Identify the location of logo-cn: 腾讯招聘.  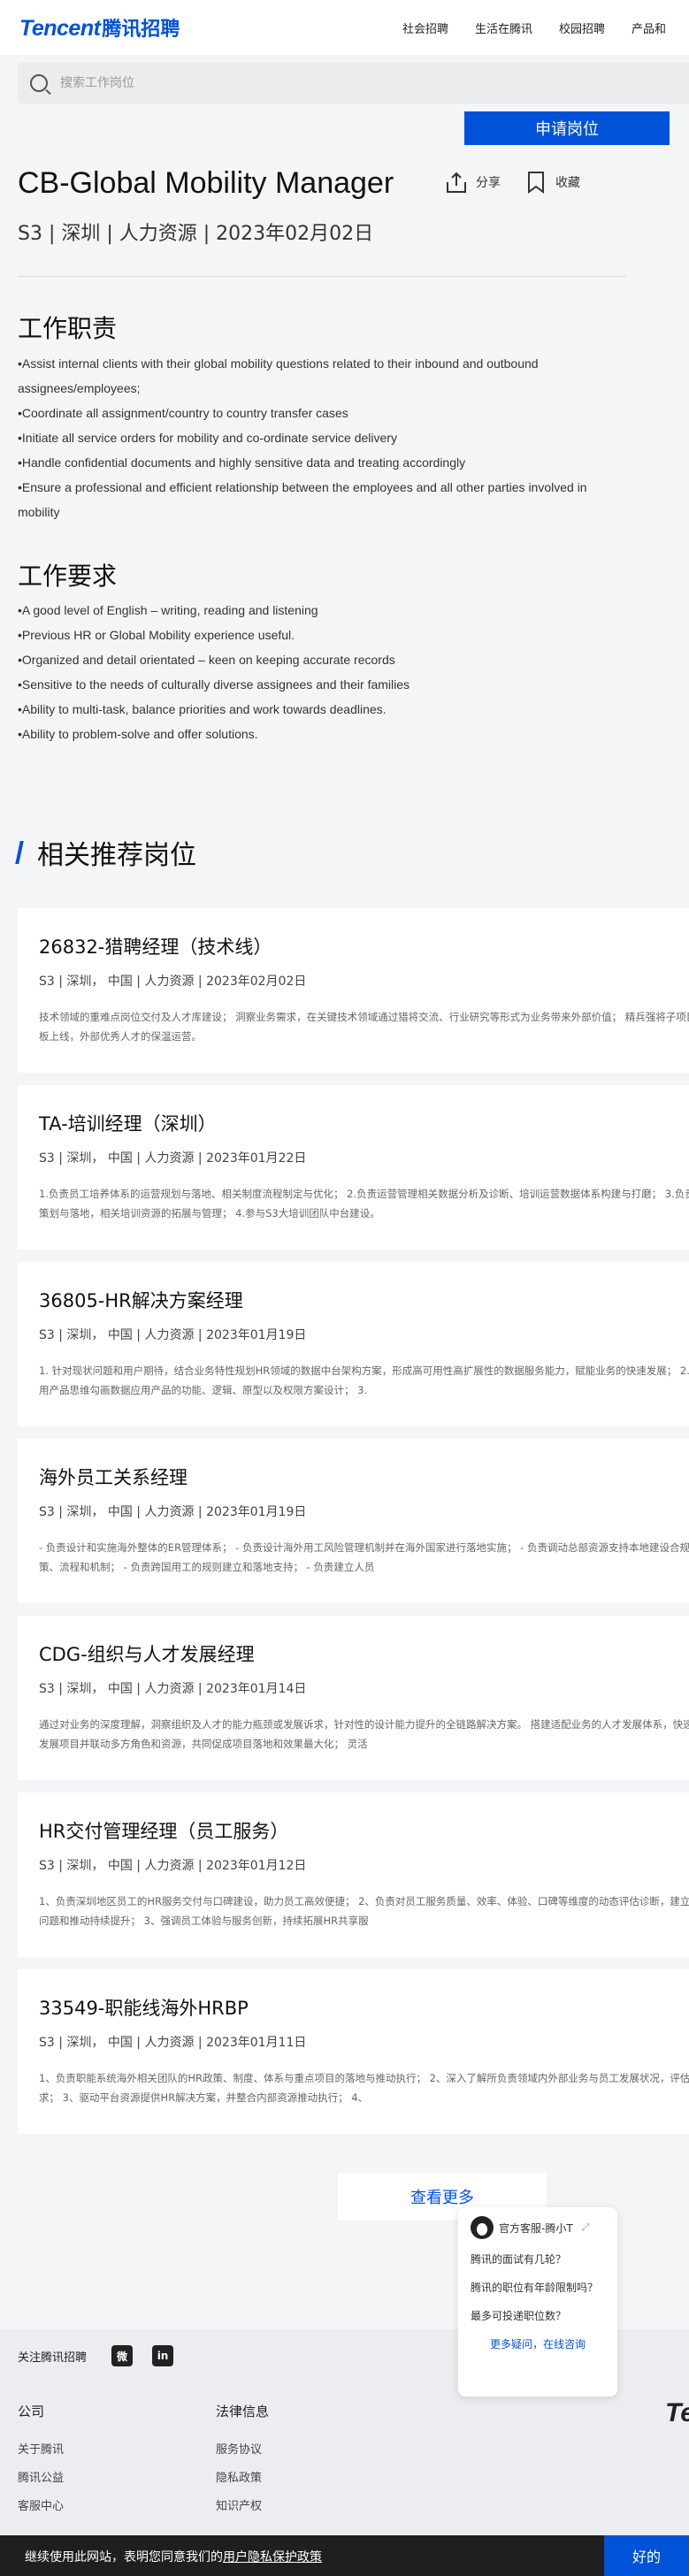
(141, 29).